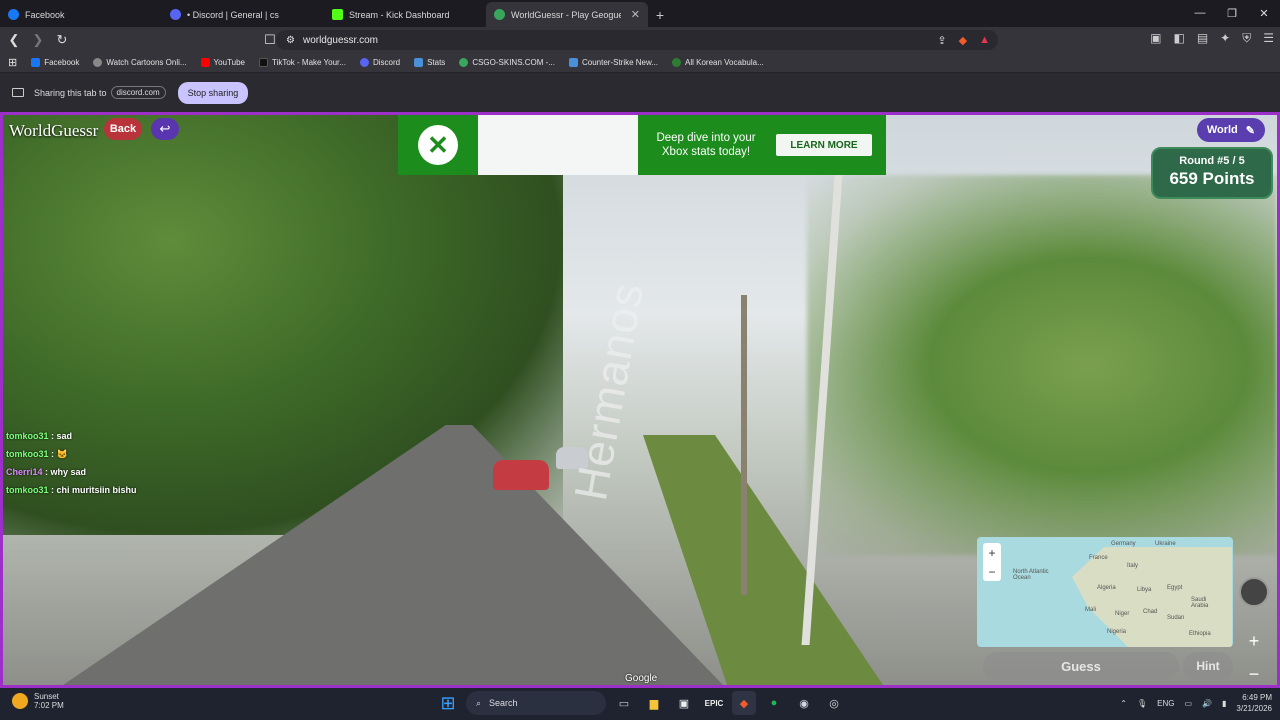 The width and height of the screenshot is (1280, 720). What do you see at coordinates (379, 62) in the screenshot?
I see `bookmark-item: Discord` at bounding box center [379, 62].